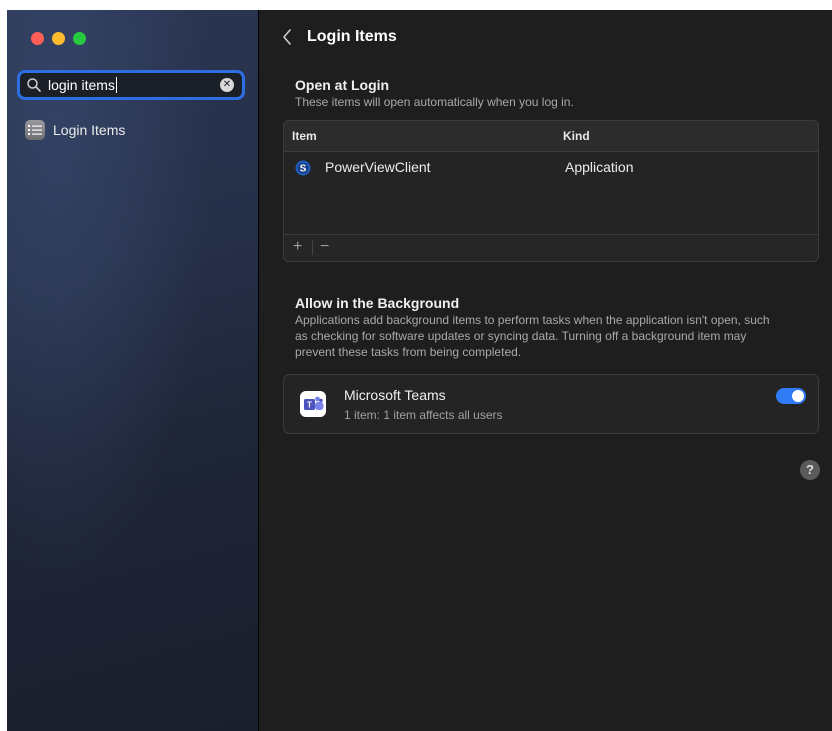 The image size is (832, 731). Describe the element at coordinates (297, 247) in the screenshot. I see `add-item-button: +` at that location.